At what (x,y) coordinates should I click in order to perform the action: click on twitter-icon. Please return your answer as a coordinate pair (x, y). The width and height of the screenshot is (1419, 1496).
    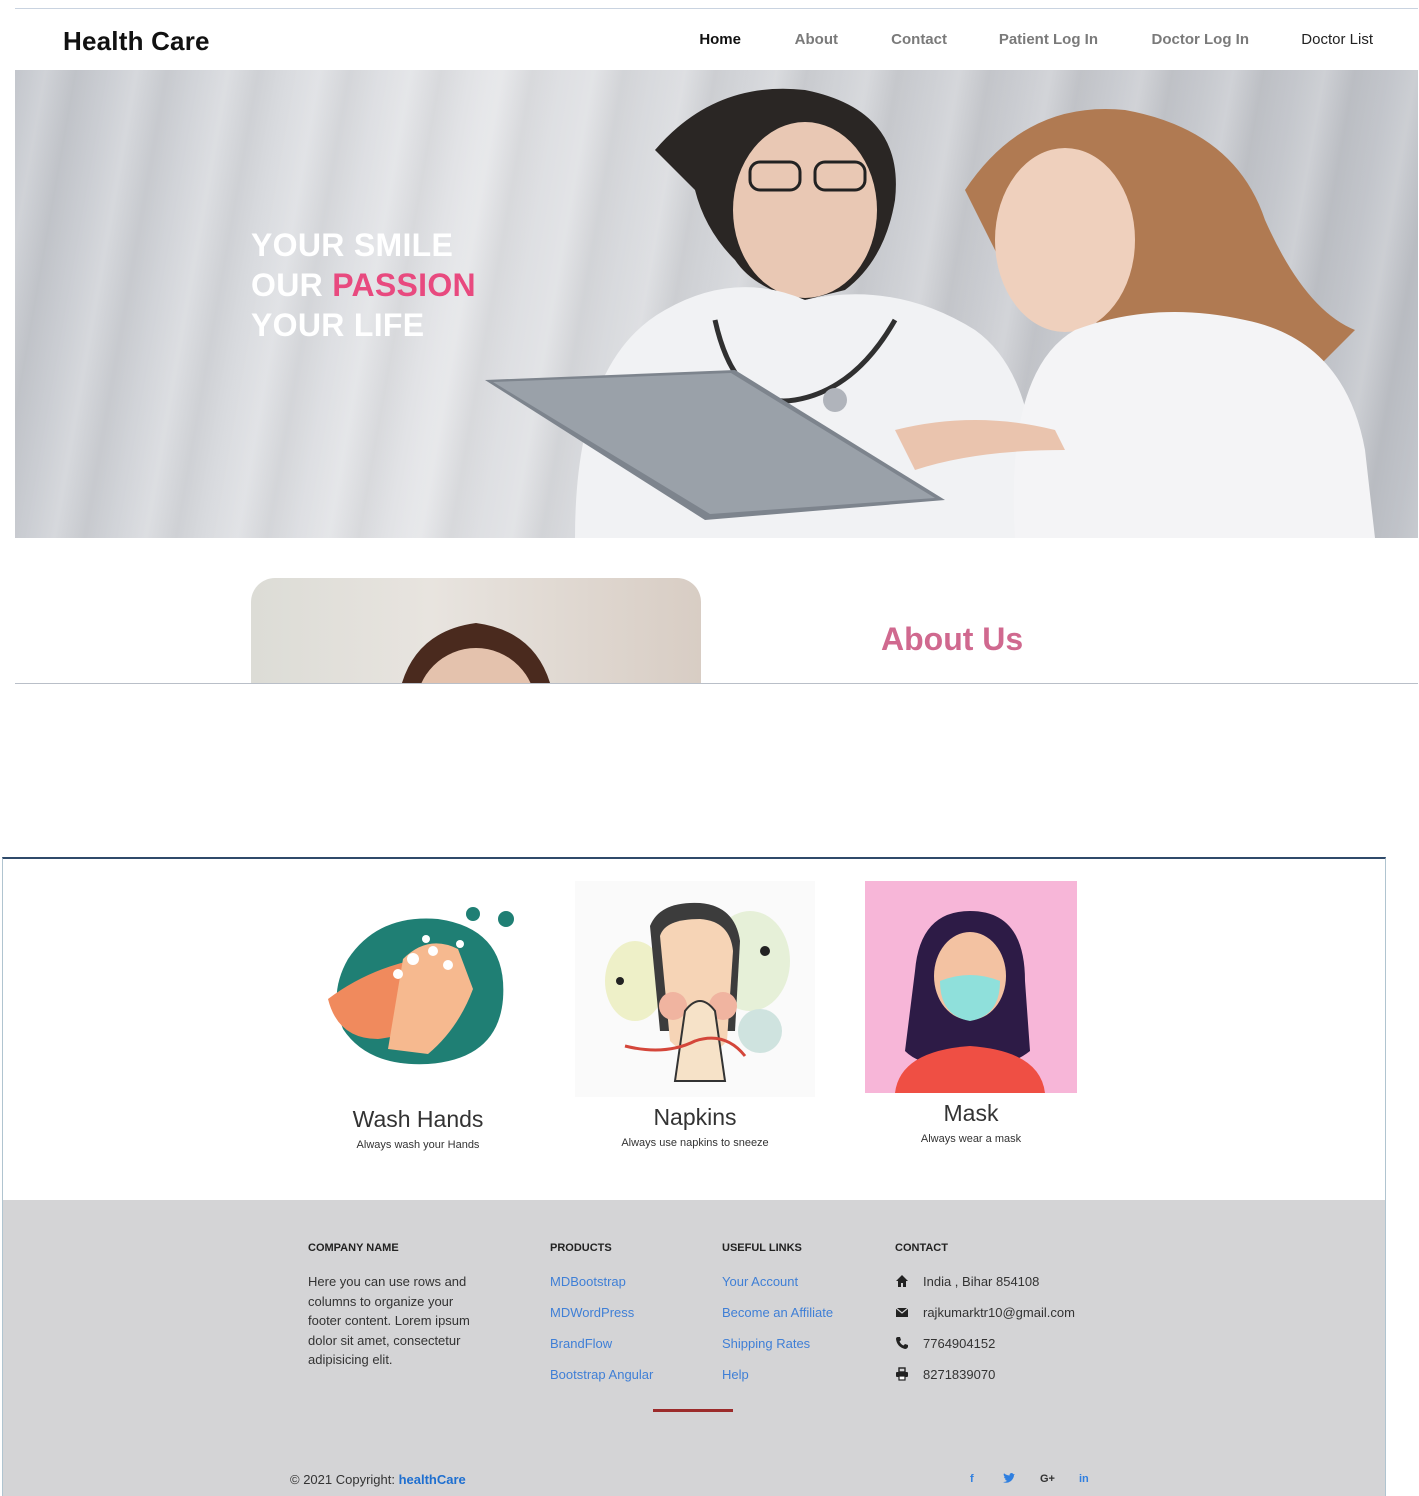
    Looking at the image, I should click on (1009, 1480).